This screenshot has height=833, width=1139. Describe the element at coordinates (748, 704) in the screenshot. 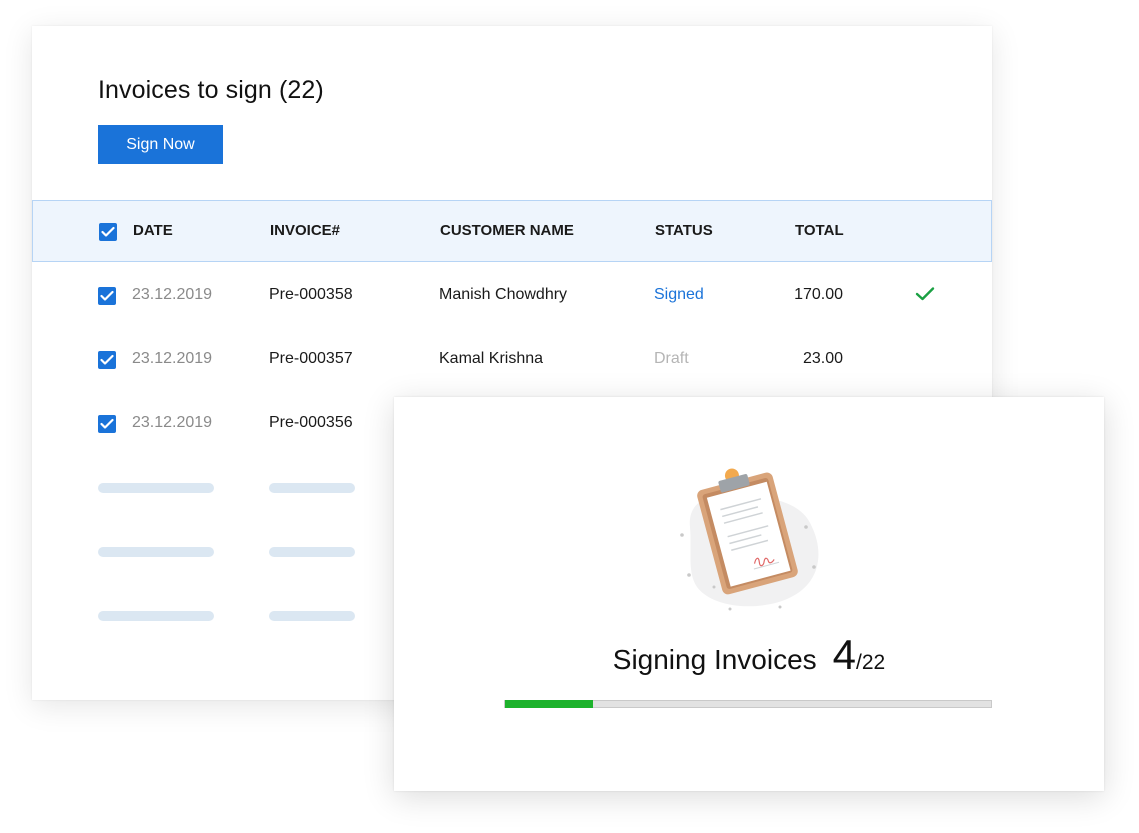

I see `progress-bar` at that location.